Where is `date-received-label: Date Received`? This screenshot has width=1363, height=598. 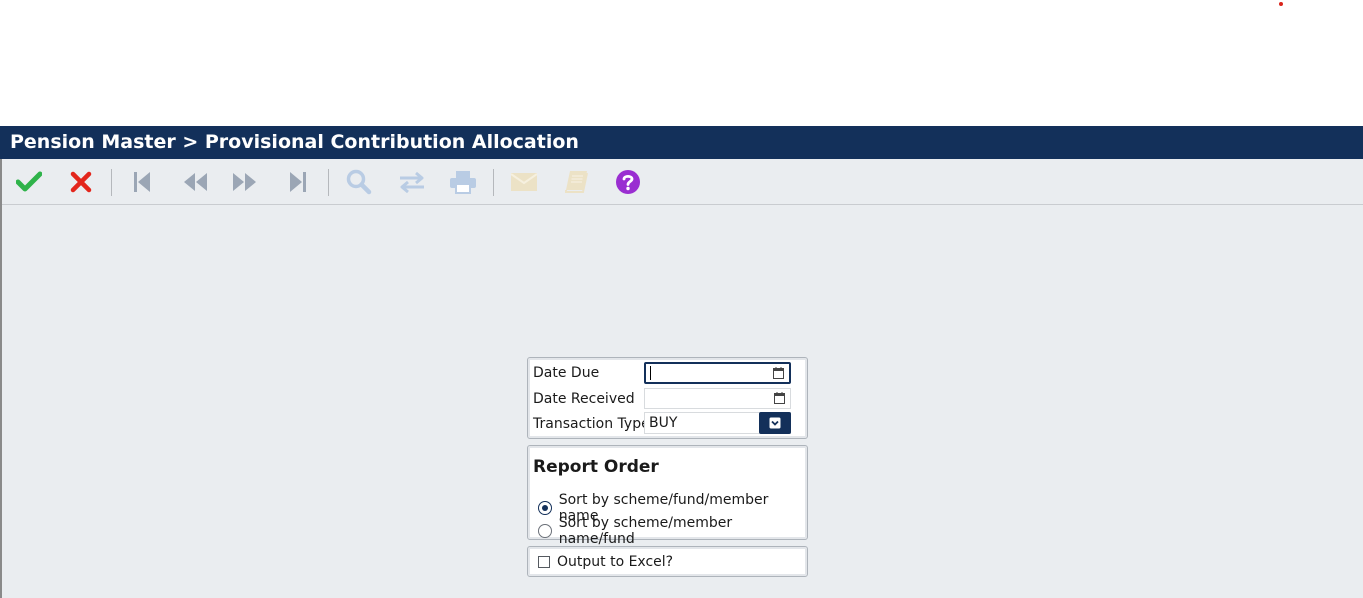 date-received-label: Date Received is located at coordinates (584, 399).